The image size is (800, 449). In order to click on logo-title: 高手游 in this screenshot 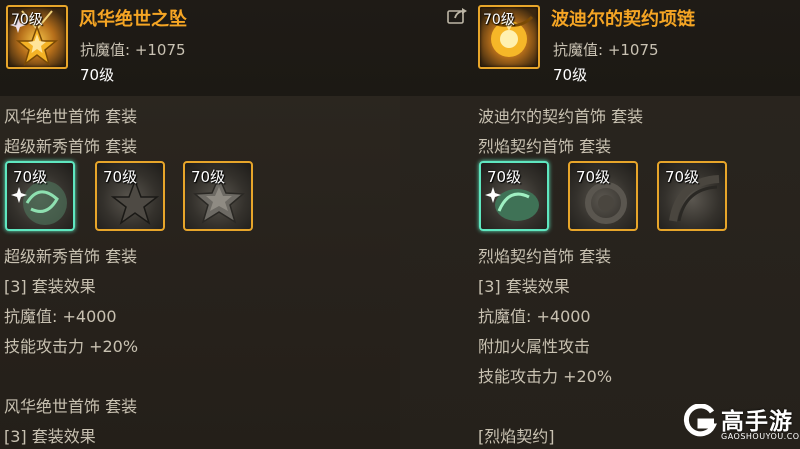, I will do `click(757, 422)`.